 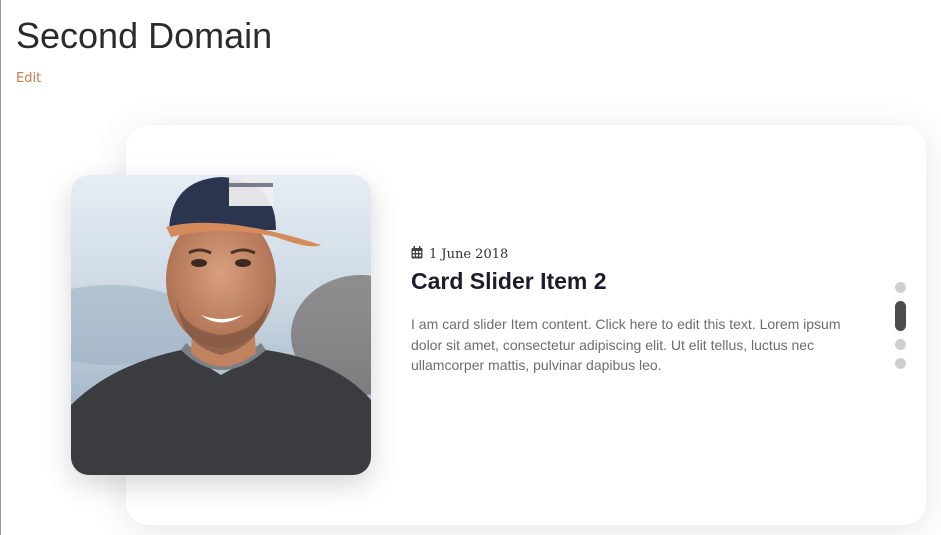 I want to click on calendar-icon, so click(x=417, y=254).